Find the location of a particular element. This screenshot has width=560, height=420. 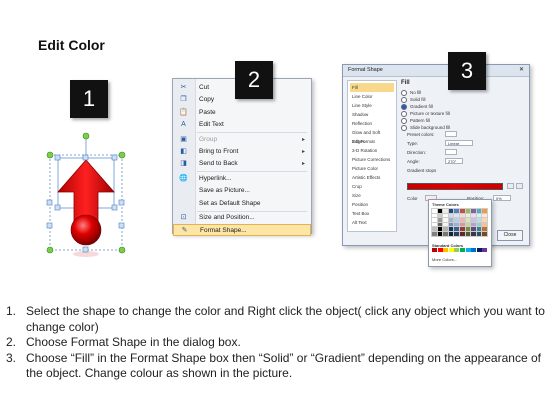

fill-option-radio: Pattern fill is located at coordinates (415, 120).